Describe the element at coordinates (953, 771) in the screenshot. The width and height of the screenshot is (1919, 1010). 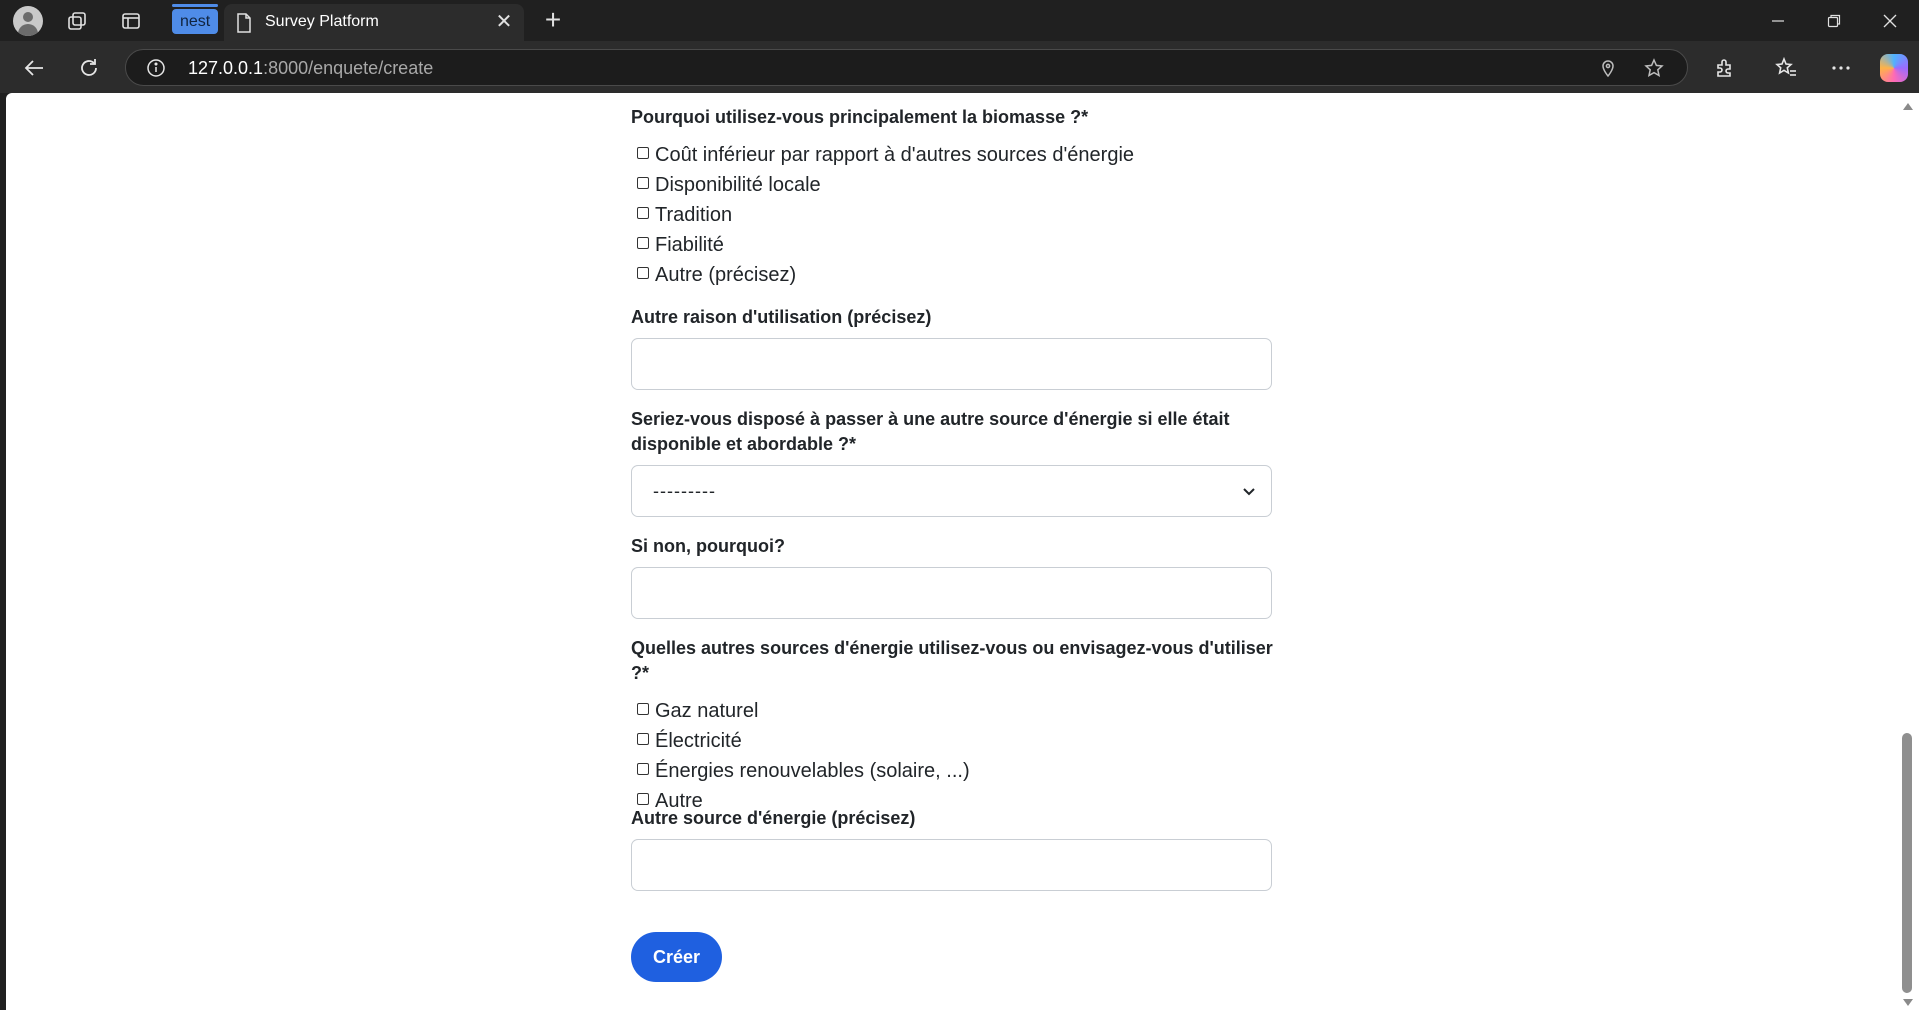
I see `checkbox-option: Énergies renouvelables (solaire, ...)` at that location.